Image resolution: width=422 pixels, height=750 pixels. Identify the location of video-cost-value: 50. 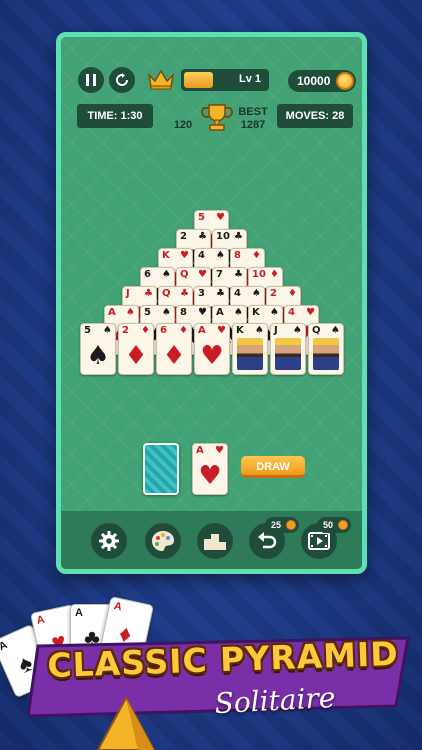
(328, 525).